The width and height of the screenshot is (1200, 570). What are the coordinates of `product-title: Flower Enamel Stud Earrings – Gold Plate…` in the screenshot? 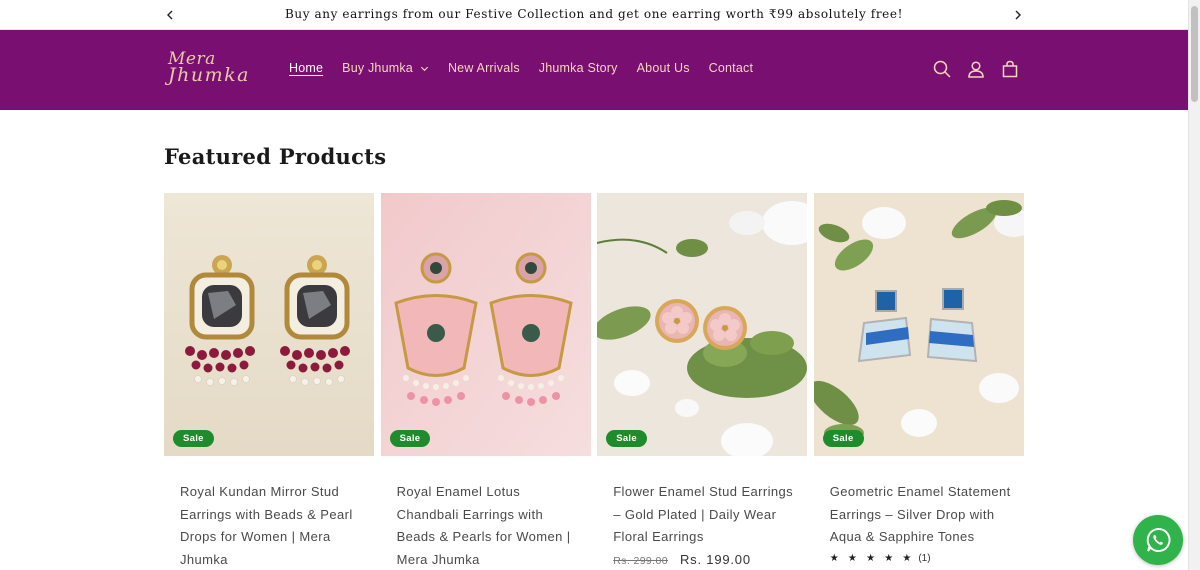 It's located at (697, 515).